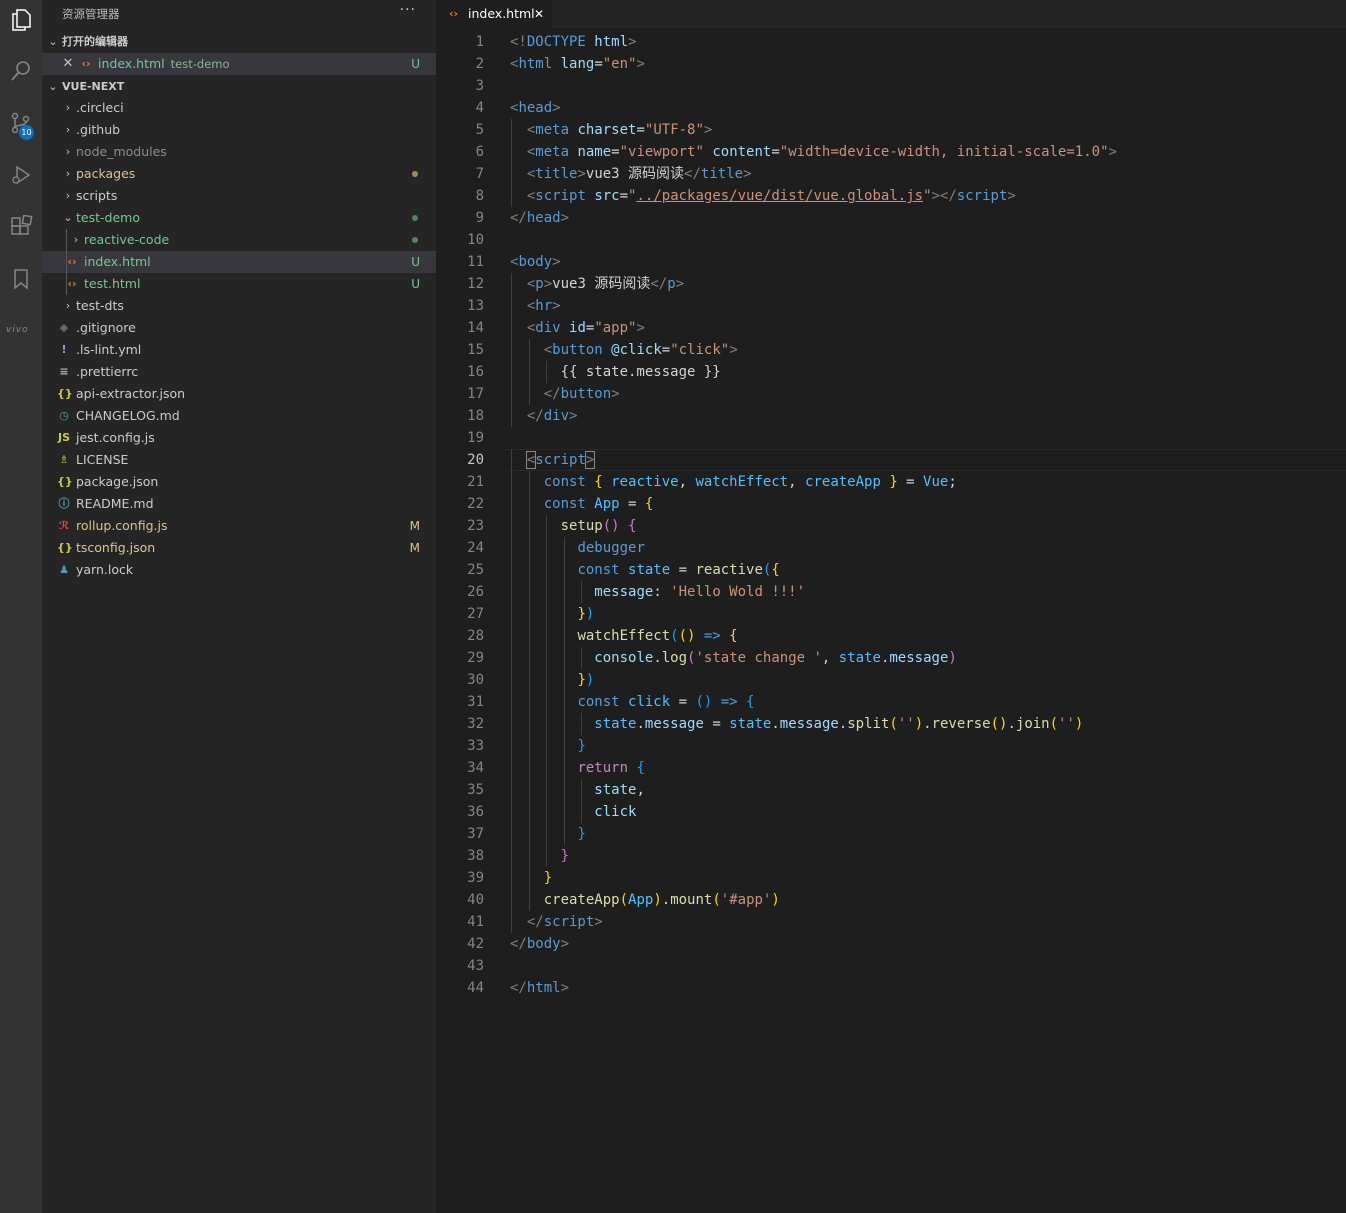 The image size is (1346, 1213). What do you see at coordinates (780, 196) in the screenshot?
I see `code-token: ../packages/vue/dist/vue.global.js` at bounding box center [780, 196].